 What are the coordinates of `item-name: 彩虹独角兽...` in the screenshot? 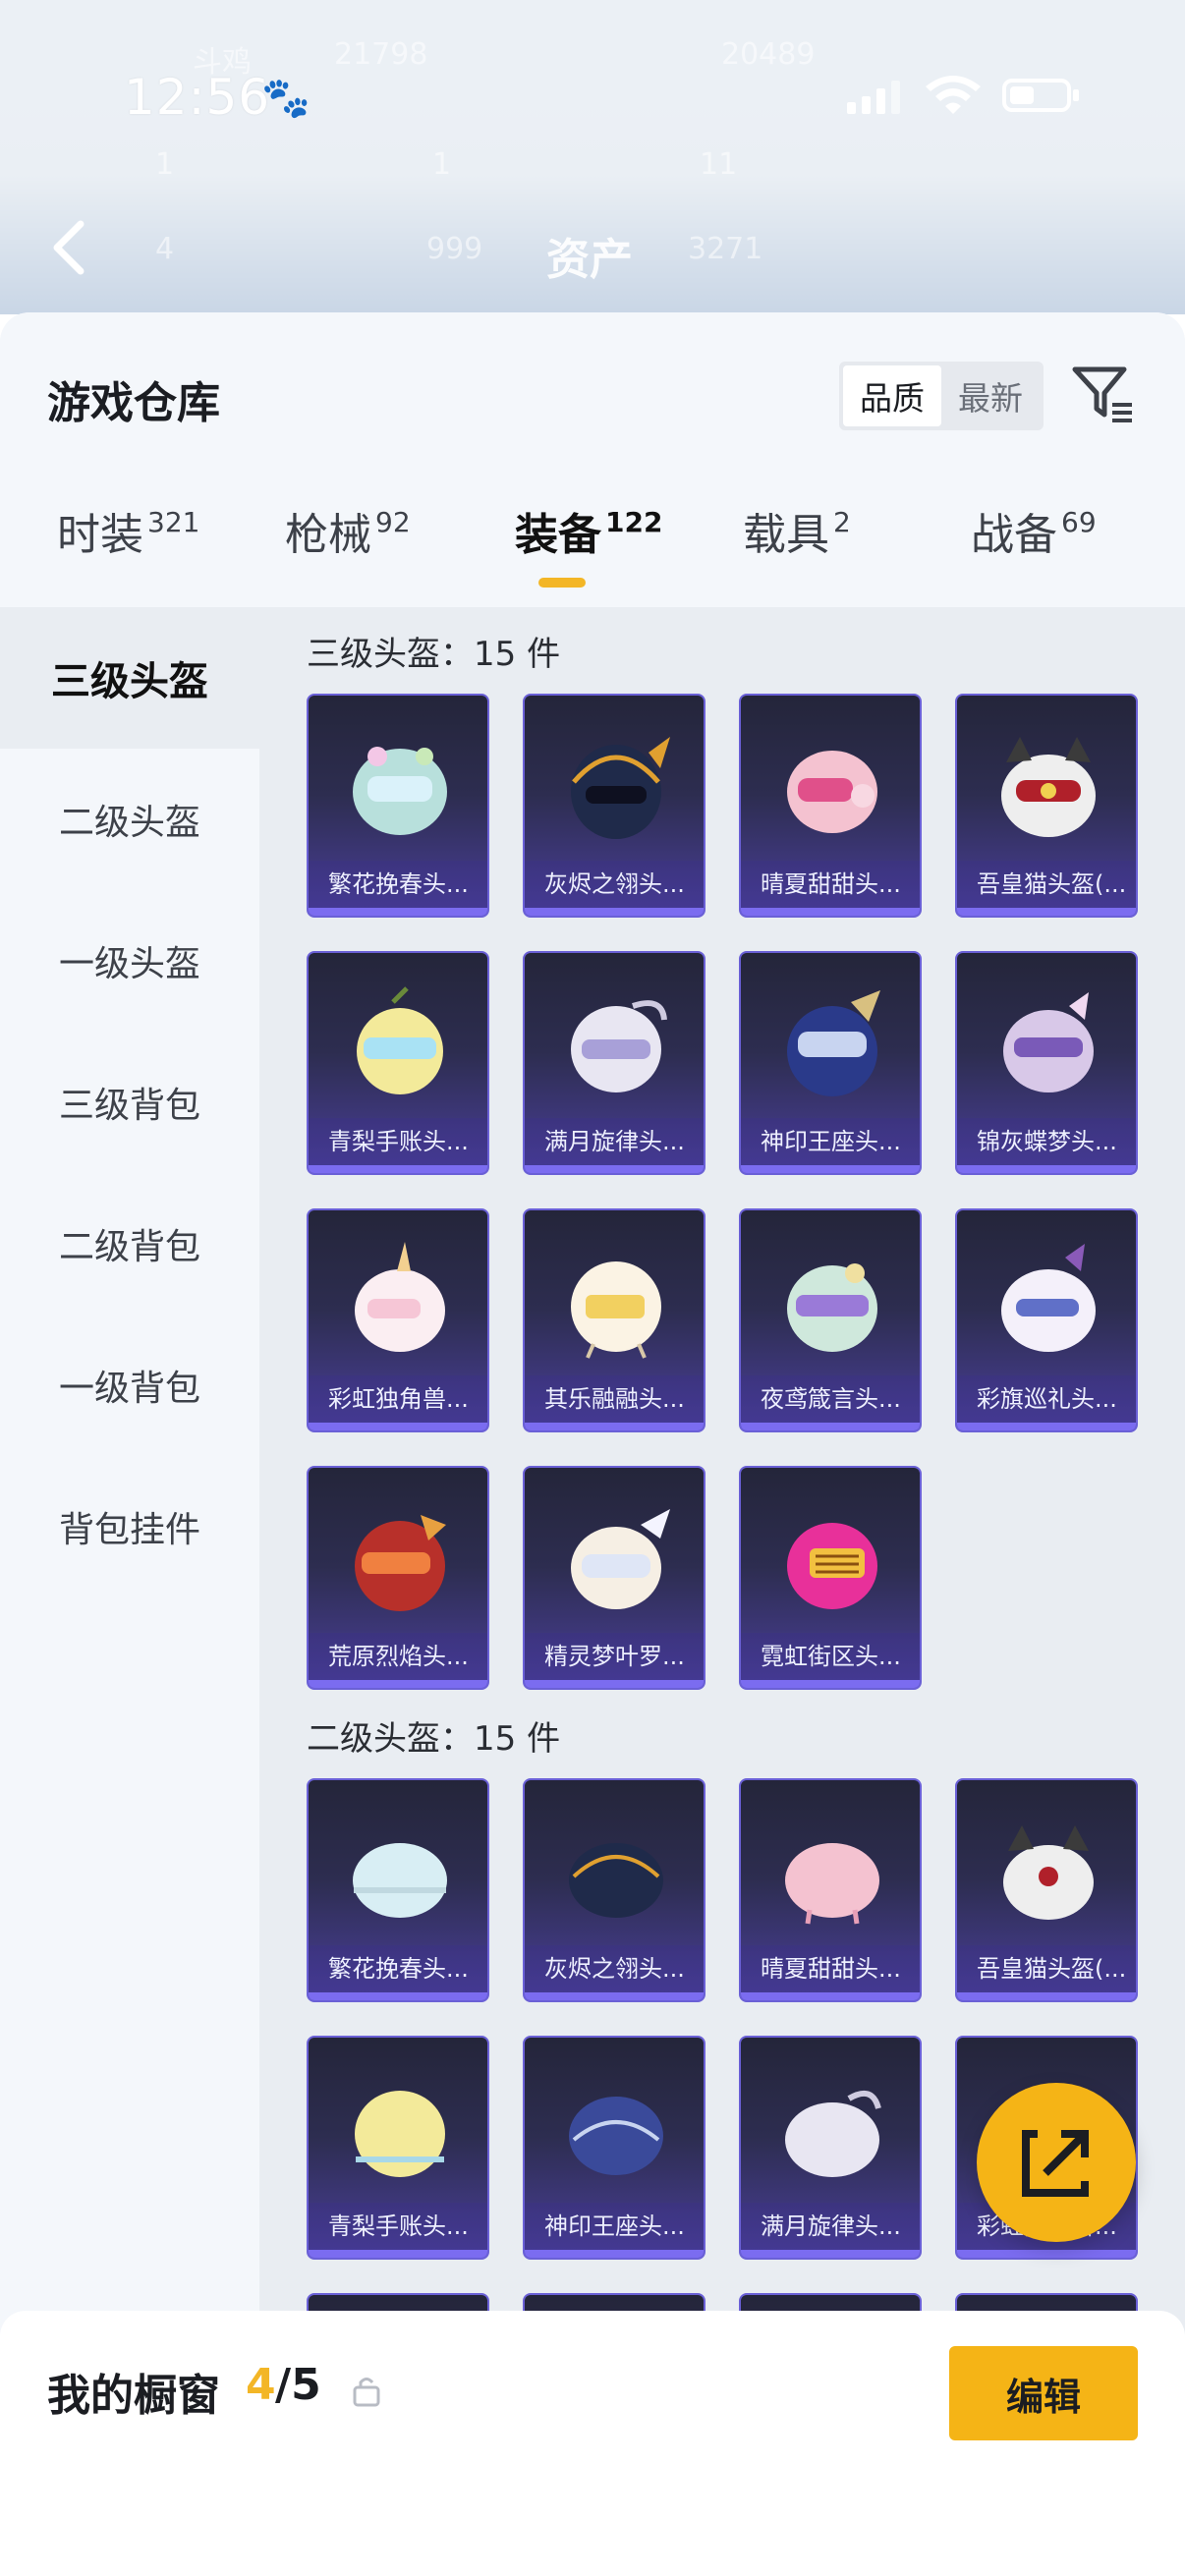 It's located at (398, 1399).